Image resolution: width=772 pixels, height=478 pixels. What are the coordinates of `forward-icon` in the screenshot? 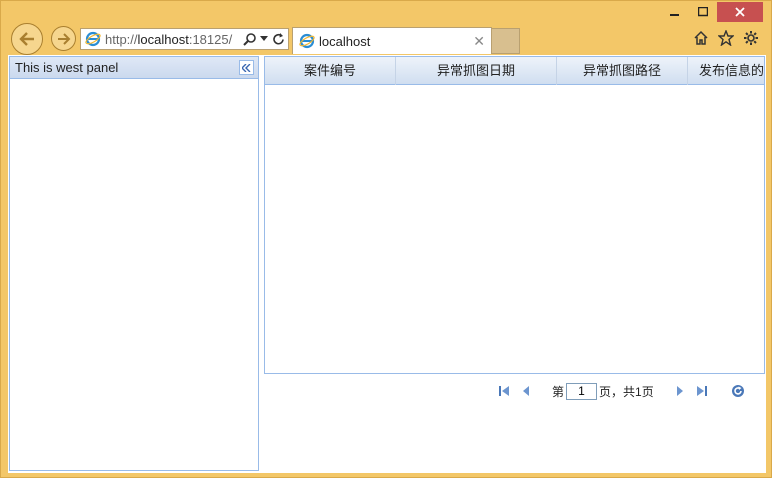 It's located at (63, 38).